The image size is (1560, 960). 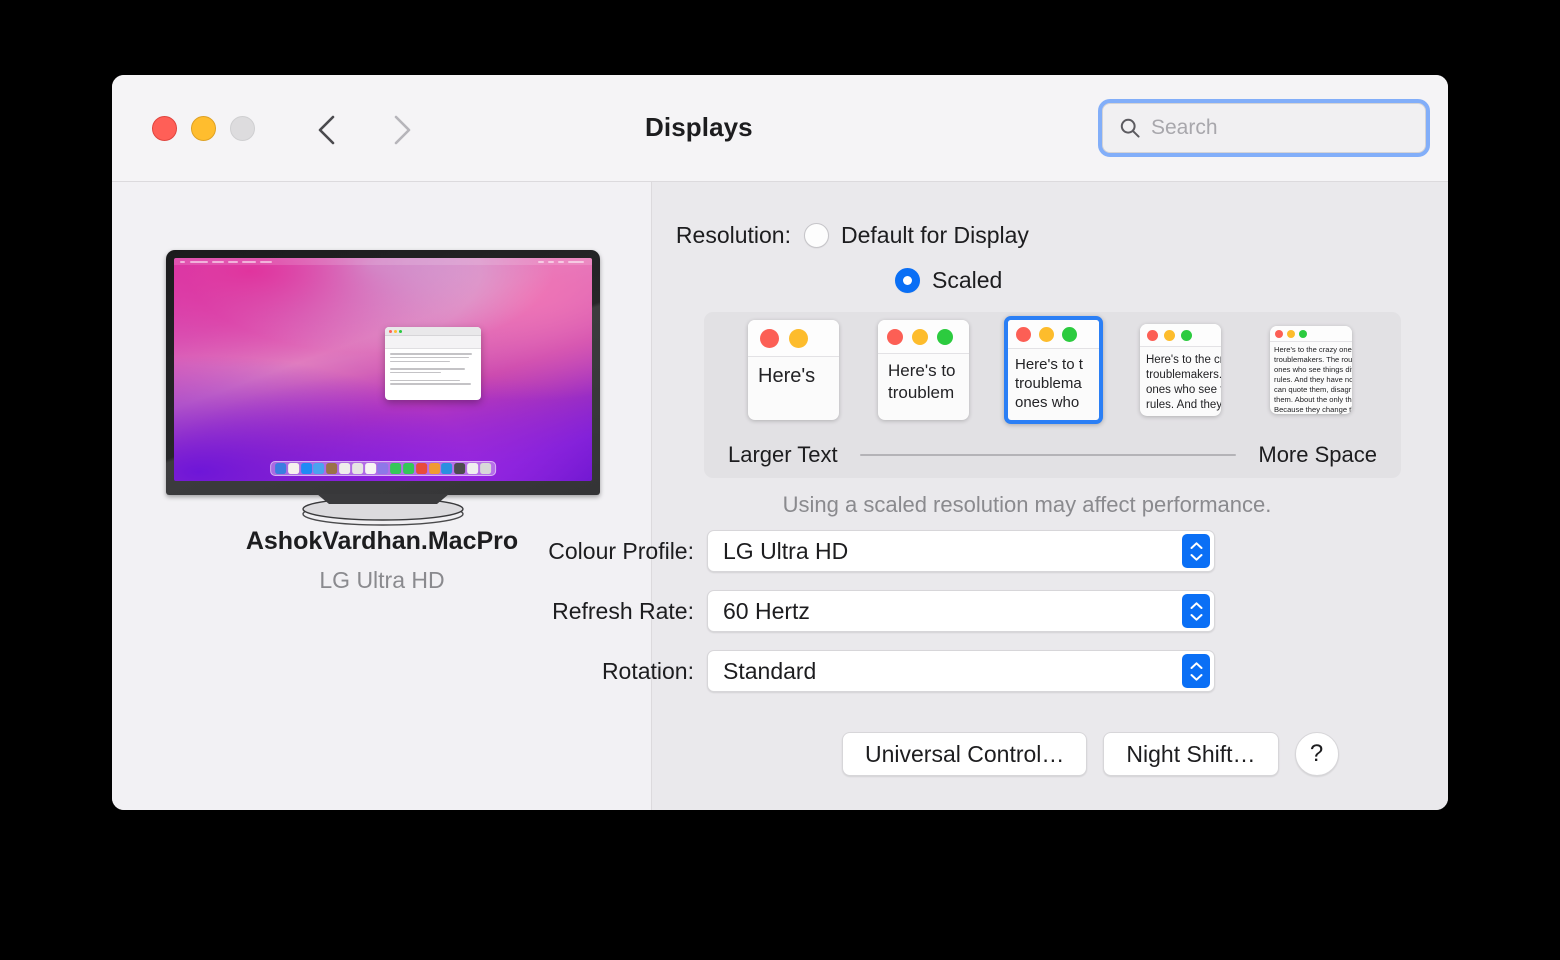 I want to click on close-button, so click(x=164, y=128).